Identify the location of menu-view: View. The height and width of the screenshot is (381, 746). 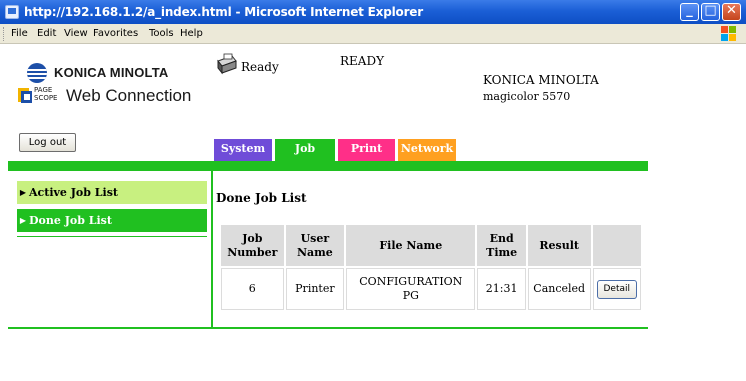
(76, 33).